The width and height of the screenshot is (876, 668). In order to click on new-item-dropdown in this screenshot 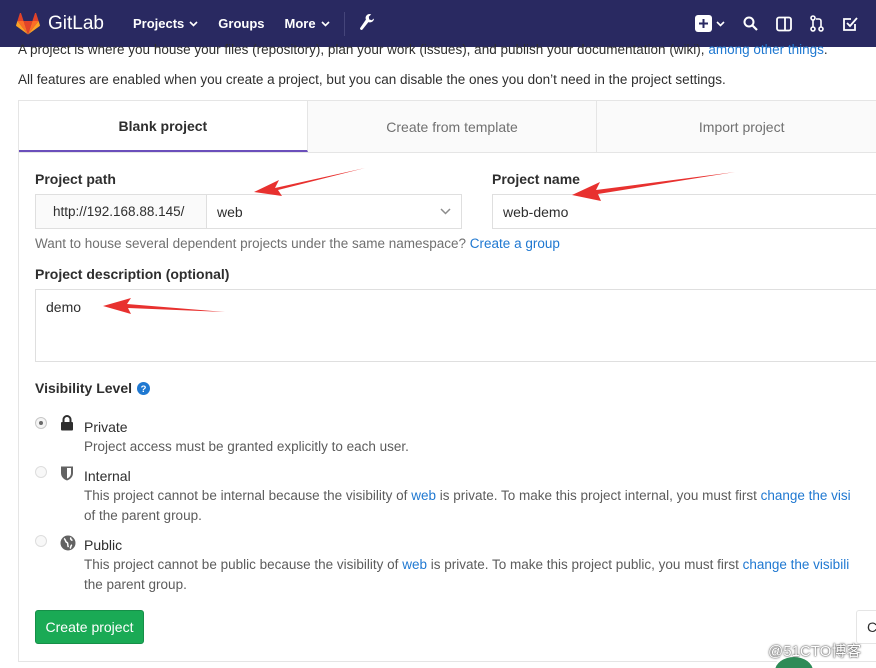, I will do `click(710, 23)`.